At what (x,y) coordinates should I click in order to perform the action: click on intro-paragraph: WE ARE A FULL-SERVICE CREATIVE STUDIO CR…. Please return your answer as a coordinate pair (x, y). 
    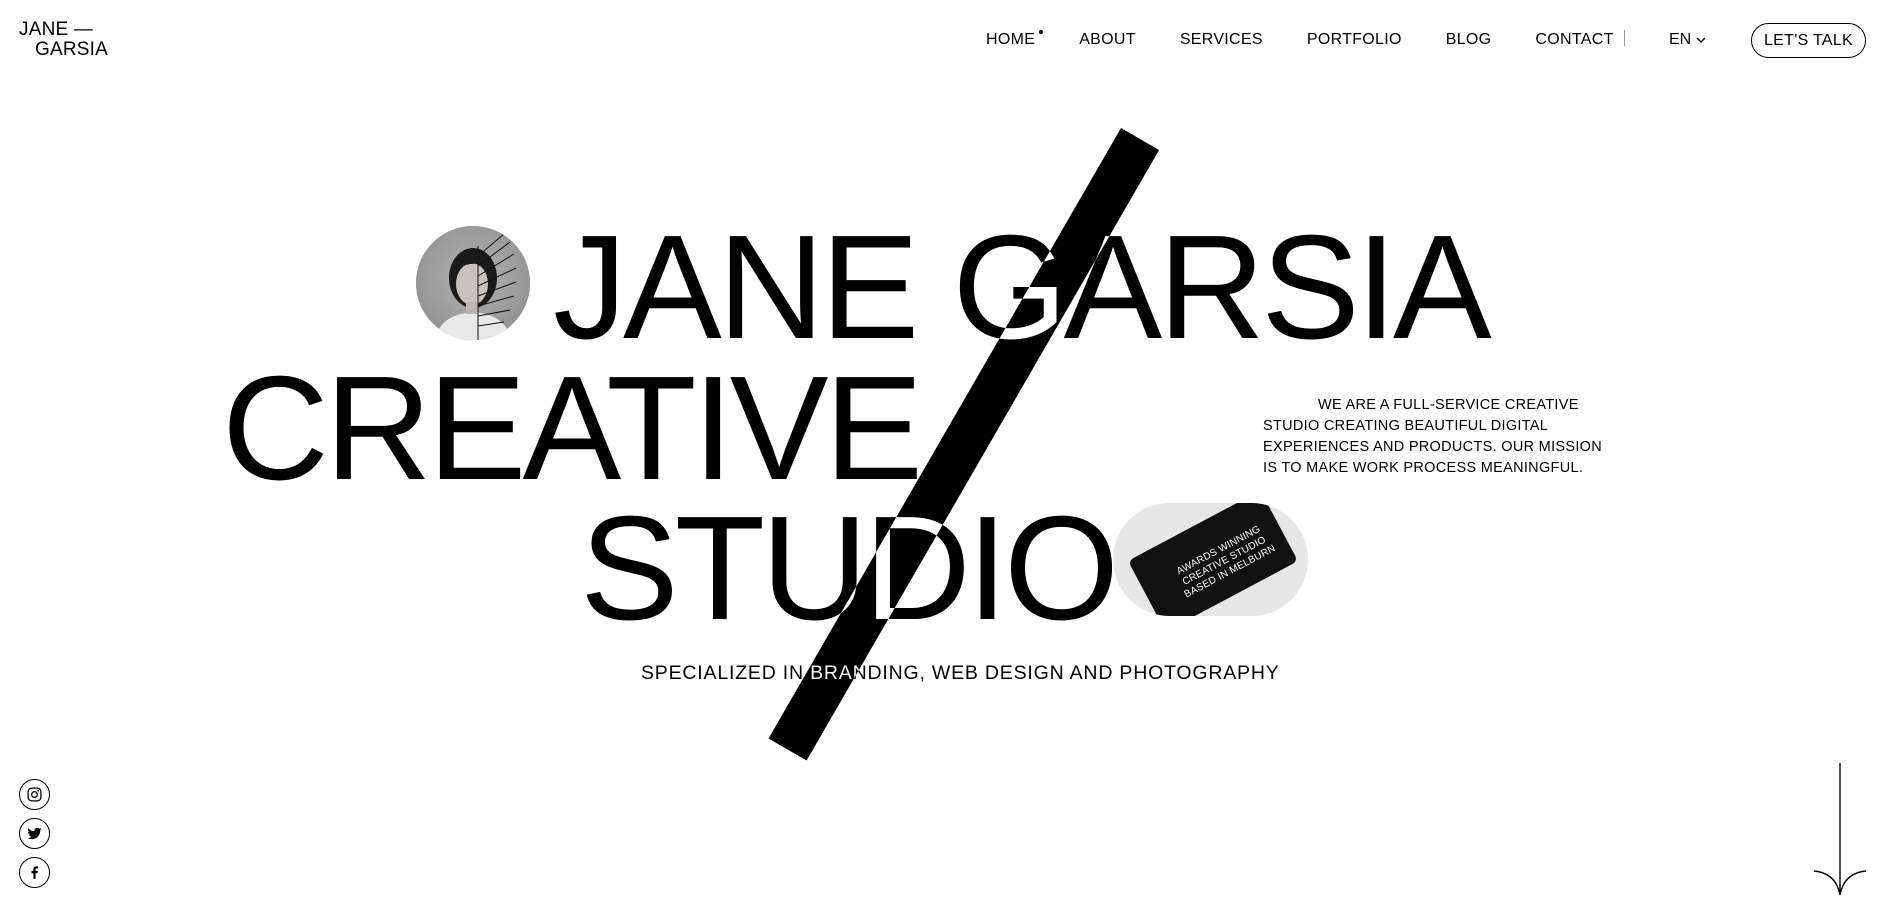
    Looking at the image, I should click on (1433, 436).